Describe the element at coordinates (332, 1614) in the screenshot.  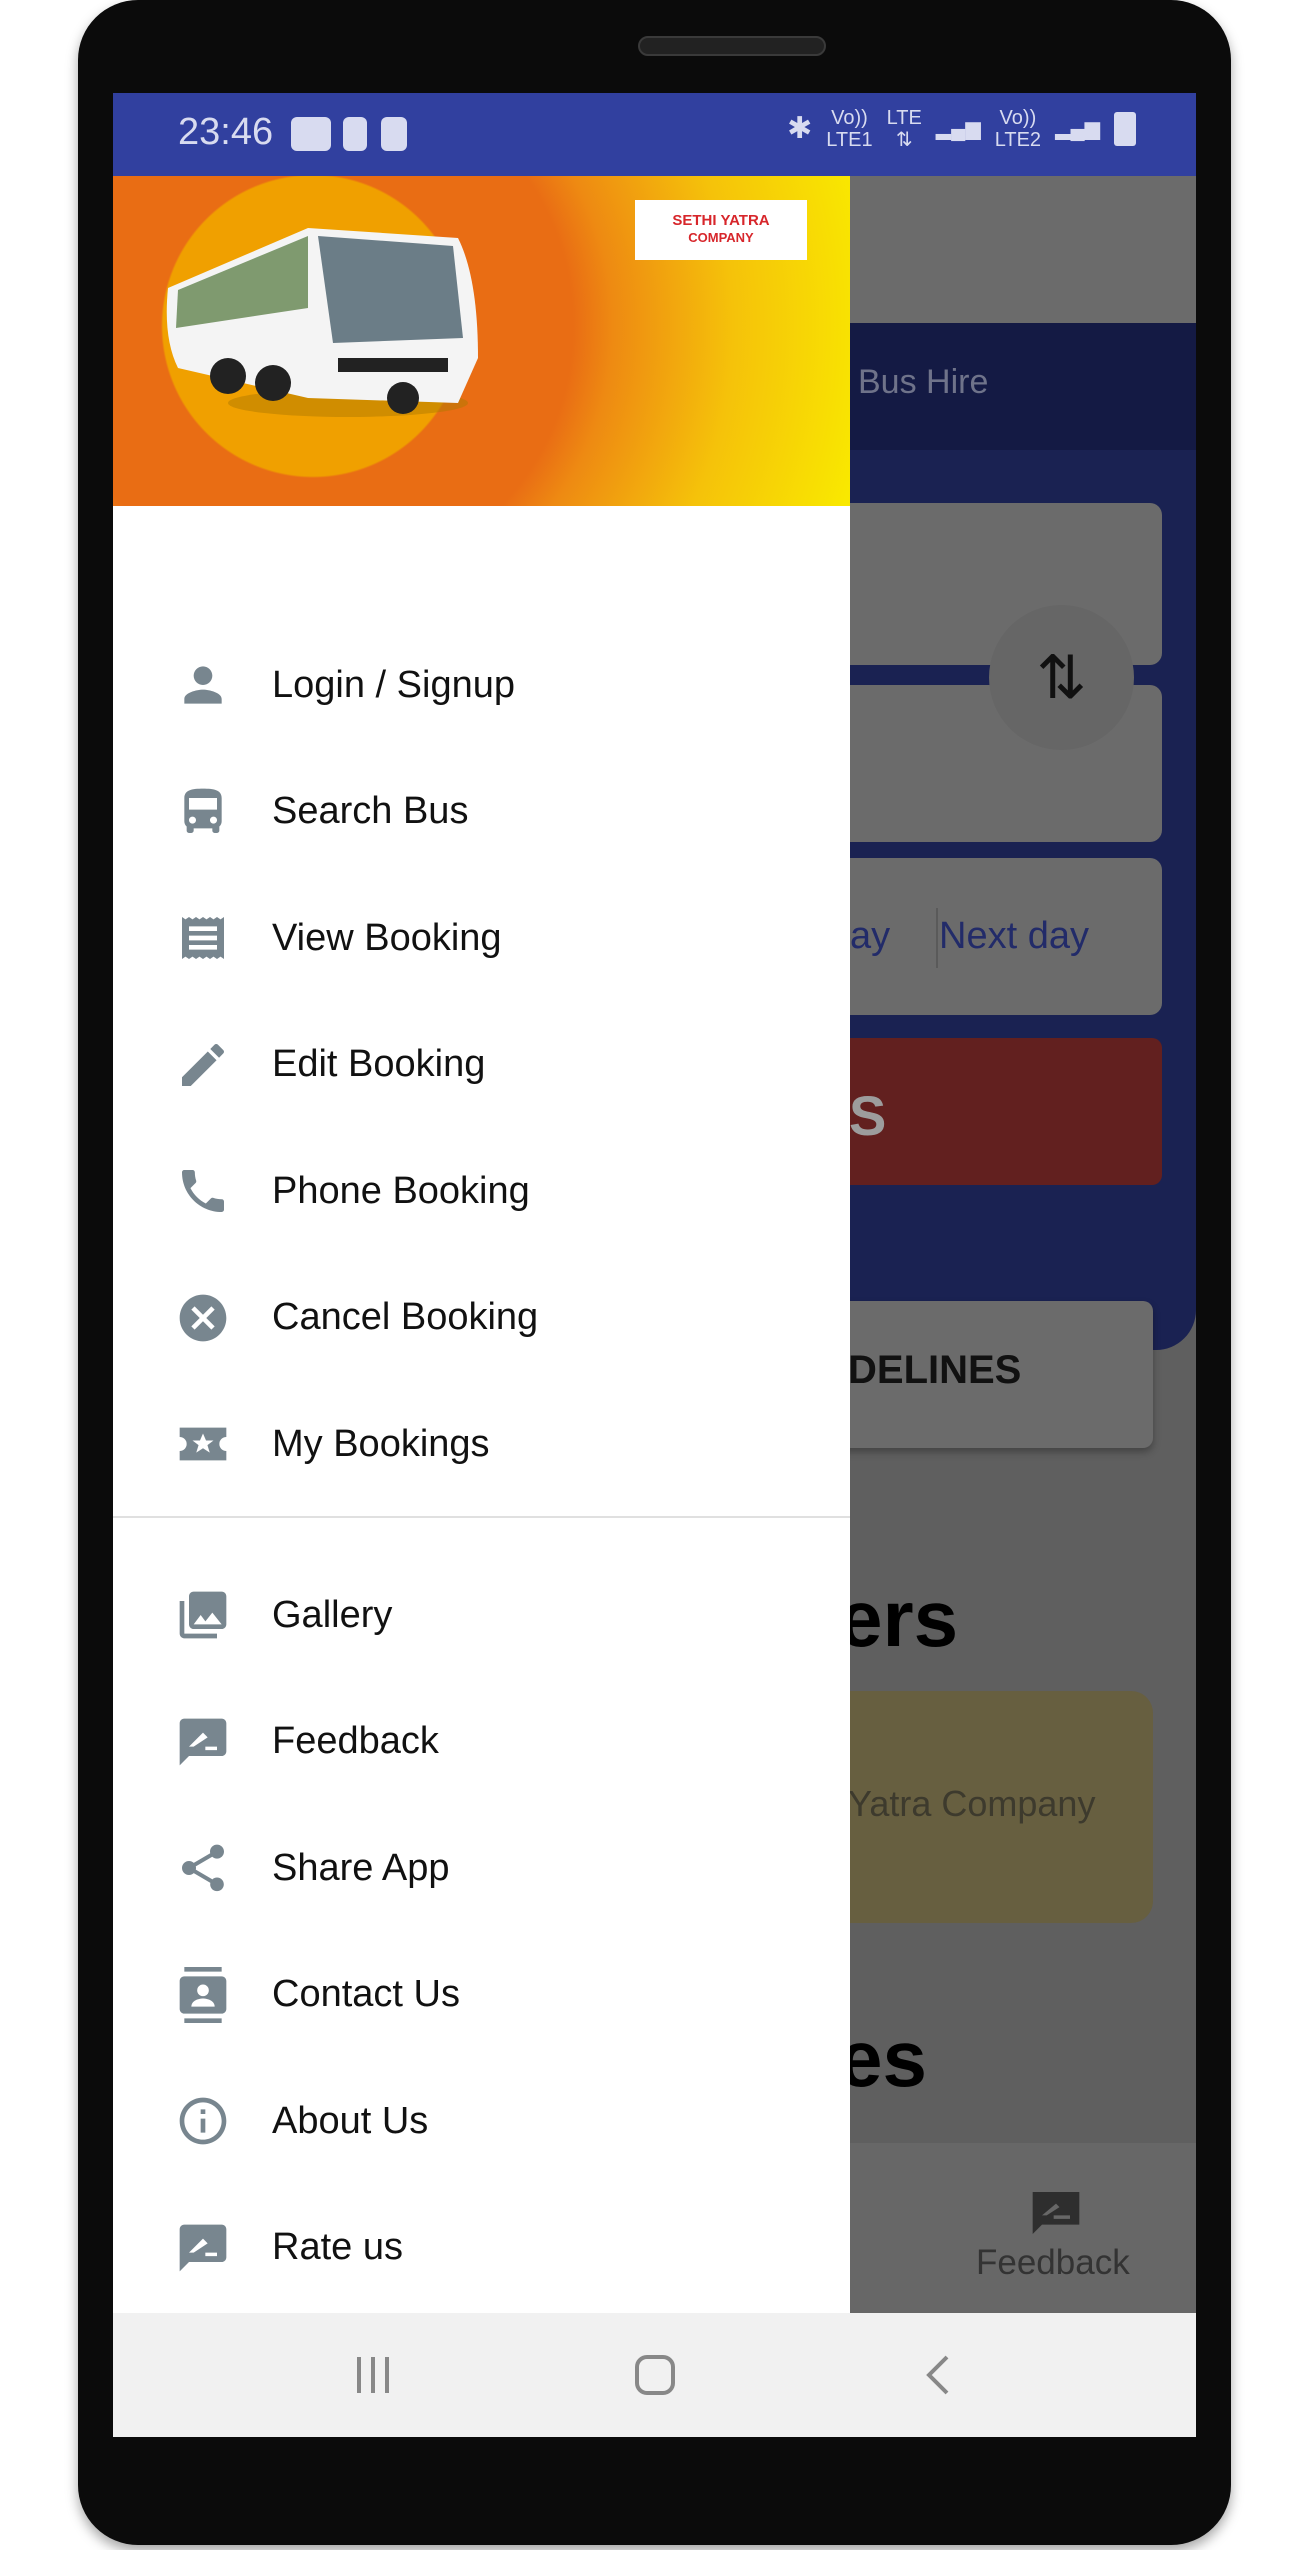
I see `drawer-item-label: Gallery` at that location.